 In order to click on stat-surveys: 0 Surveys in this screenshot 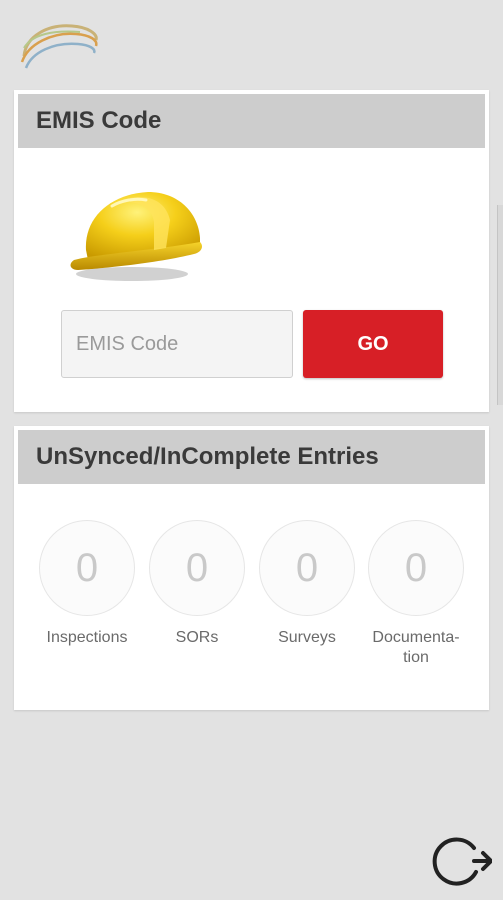, I will do `click(307, 584)`.